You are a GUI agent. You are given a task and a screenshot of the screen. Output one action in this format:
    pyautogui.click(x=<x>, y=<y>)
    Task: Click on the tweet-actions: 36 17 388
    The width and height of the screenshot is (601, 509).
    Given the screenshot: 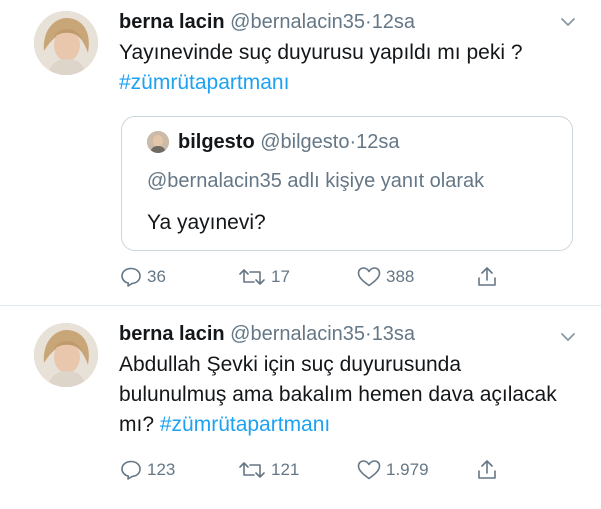 What is the action you would take?
    pyautogui.click(x=339, y=277)
    